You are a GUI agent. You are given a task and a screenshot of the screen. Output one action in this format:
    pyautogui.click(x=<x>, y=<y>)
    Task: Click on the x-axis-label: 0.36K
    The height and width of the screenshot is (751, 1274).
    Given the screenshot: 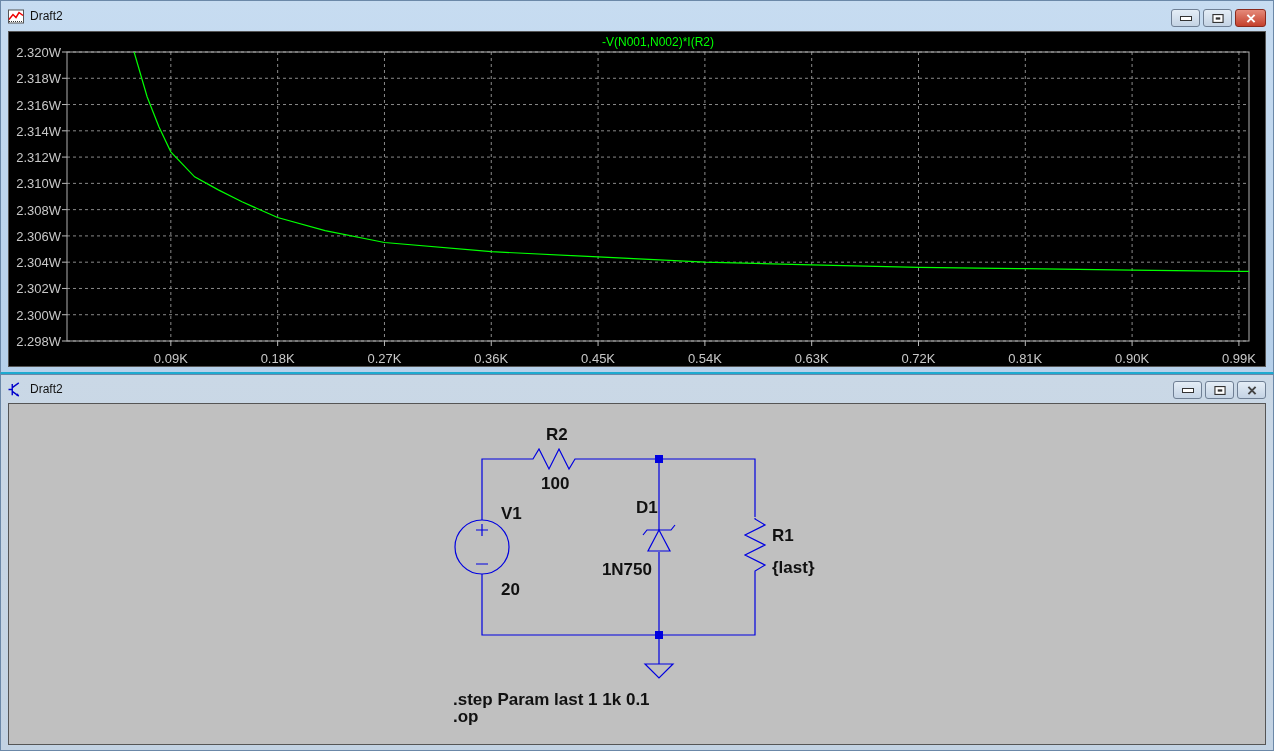 What is the action you would take?
    pyautogui.click(x=491, y=358)
    